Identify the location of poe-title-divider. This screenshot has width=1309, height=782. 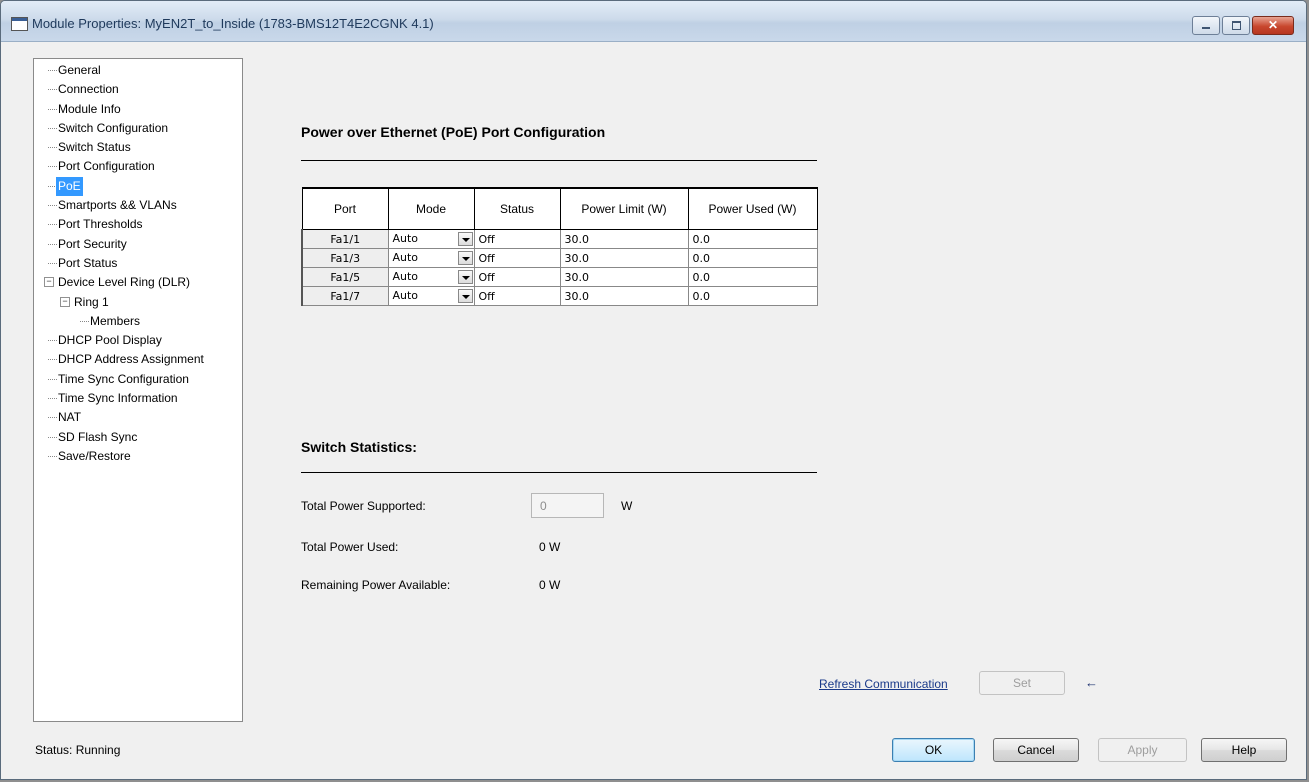
(559, 160).